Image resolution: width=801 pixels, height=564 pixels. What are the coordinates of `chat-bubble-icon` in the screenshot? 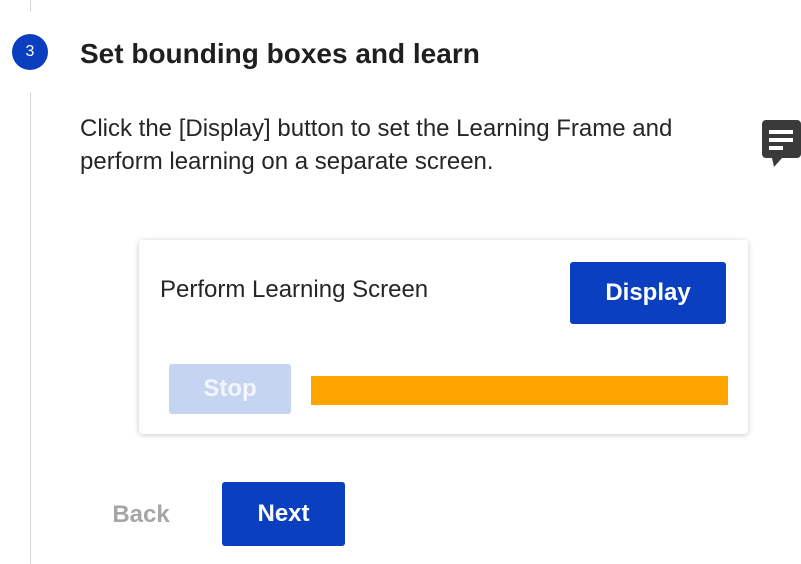 It's located at (781, 144).